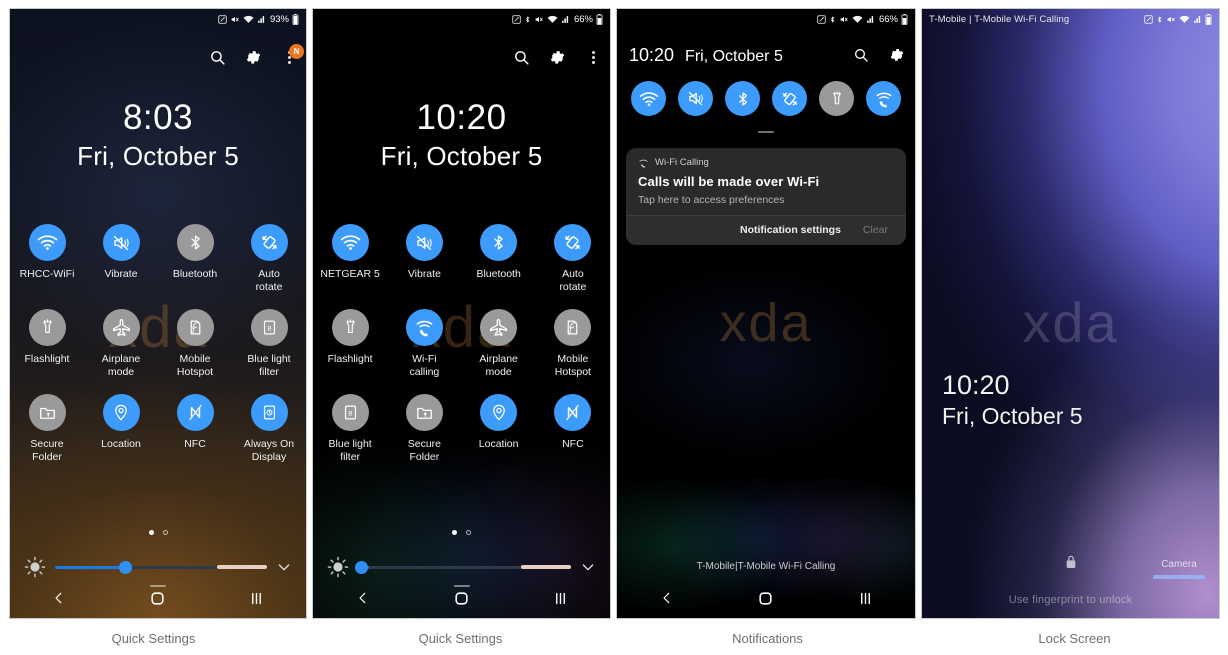  Describe the element at coordinates (158, 259) in the screenshot. I see `toggle-row: RHCC-WiFi Vibrate Bluetooth Auto rotate` at that location.